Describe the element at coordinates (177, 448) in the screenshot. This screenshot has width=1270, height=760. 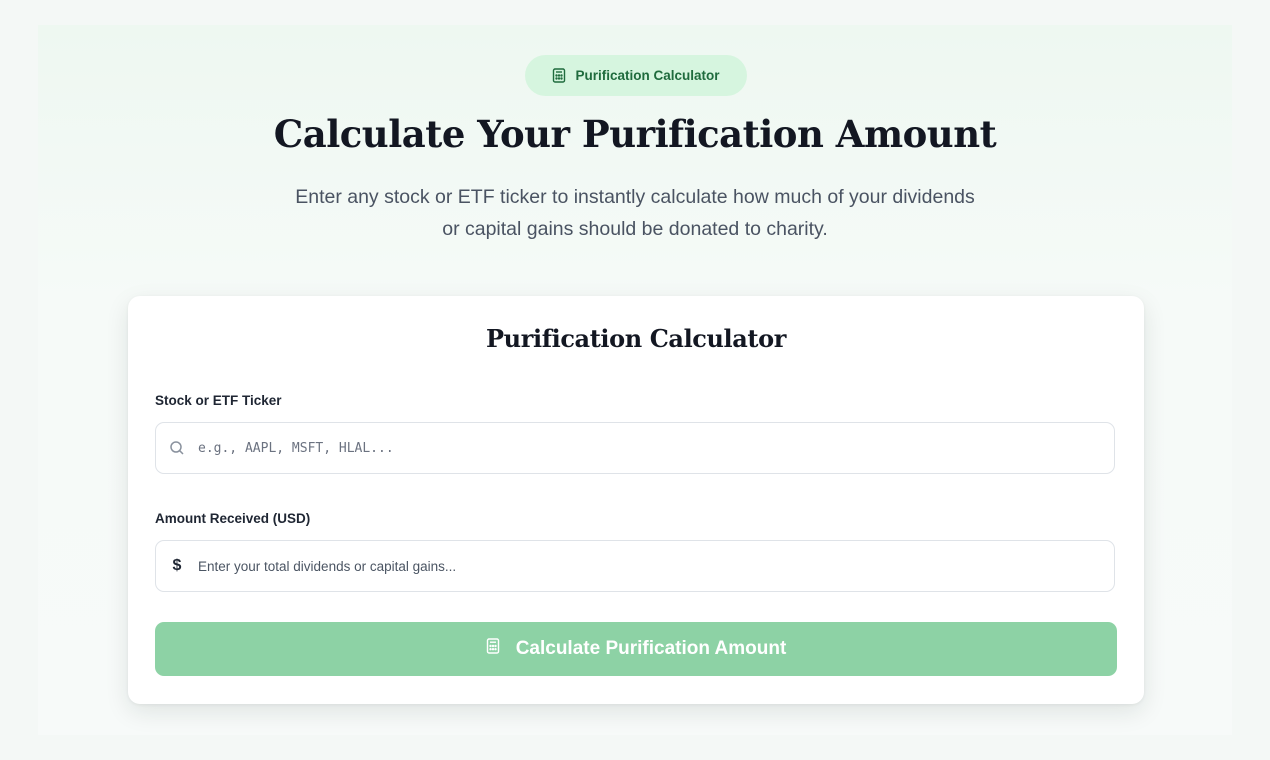
I see `search-icon` at that location.